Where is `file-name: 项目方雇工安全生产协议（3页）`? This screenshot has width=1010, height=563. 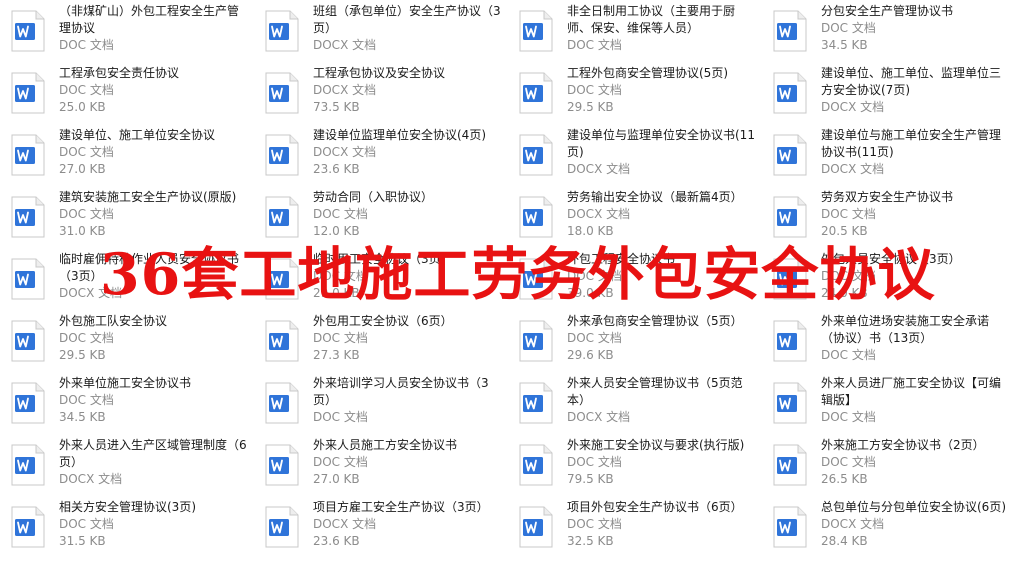
file-name: 项目方雇工安全生产协议（3页） is located at coordinates (401, 507).